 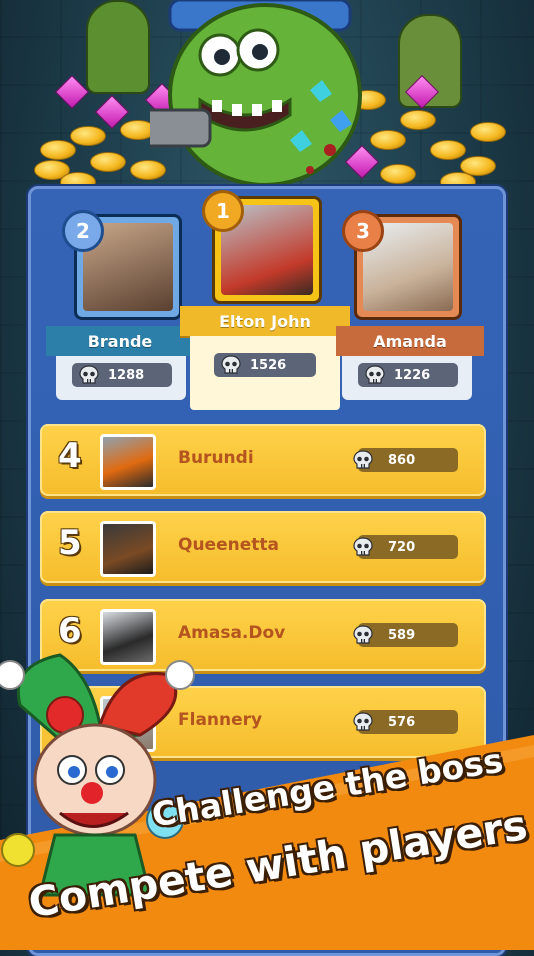 I want to click on player-name: Amanda, so click(x=410, y=341).